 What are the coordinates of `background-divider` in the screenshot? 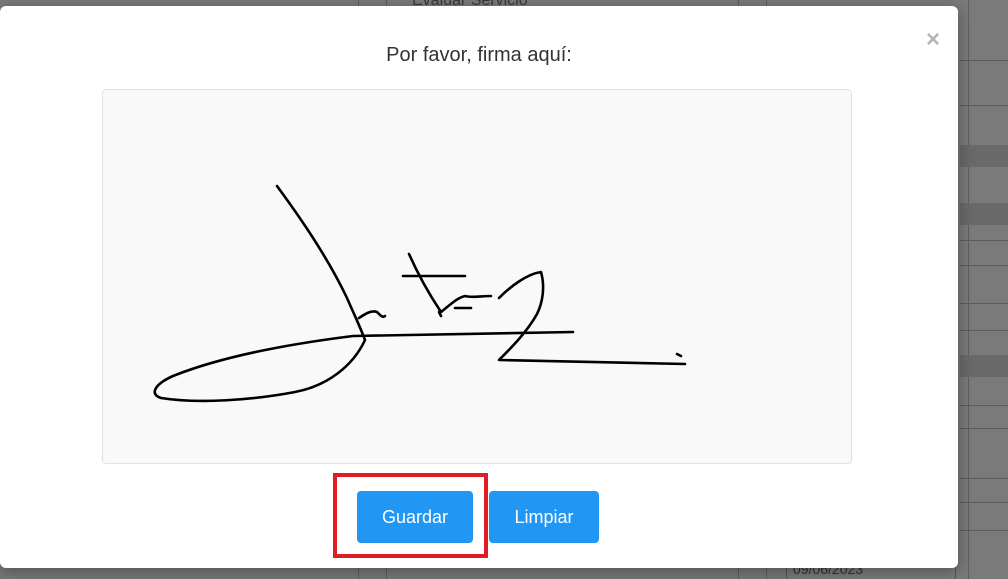 It's located at (968, 289).